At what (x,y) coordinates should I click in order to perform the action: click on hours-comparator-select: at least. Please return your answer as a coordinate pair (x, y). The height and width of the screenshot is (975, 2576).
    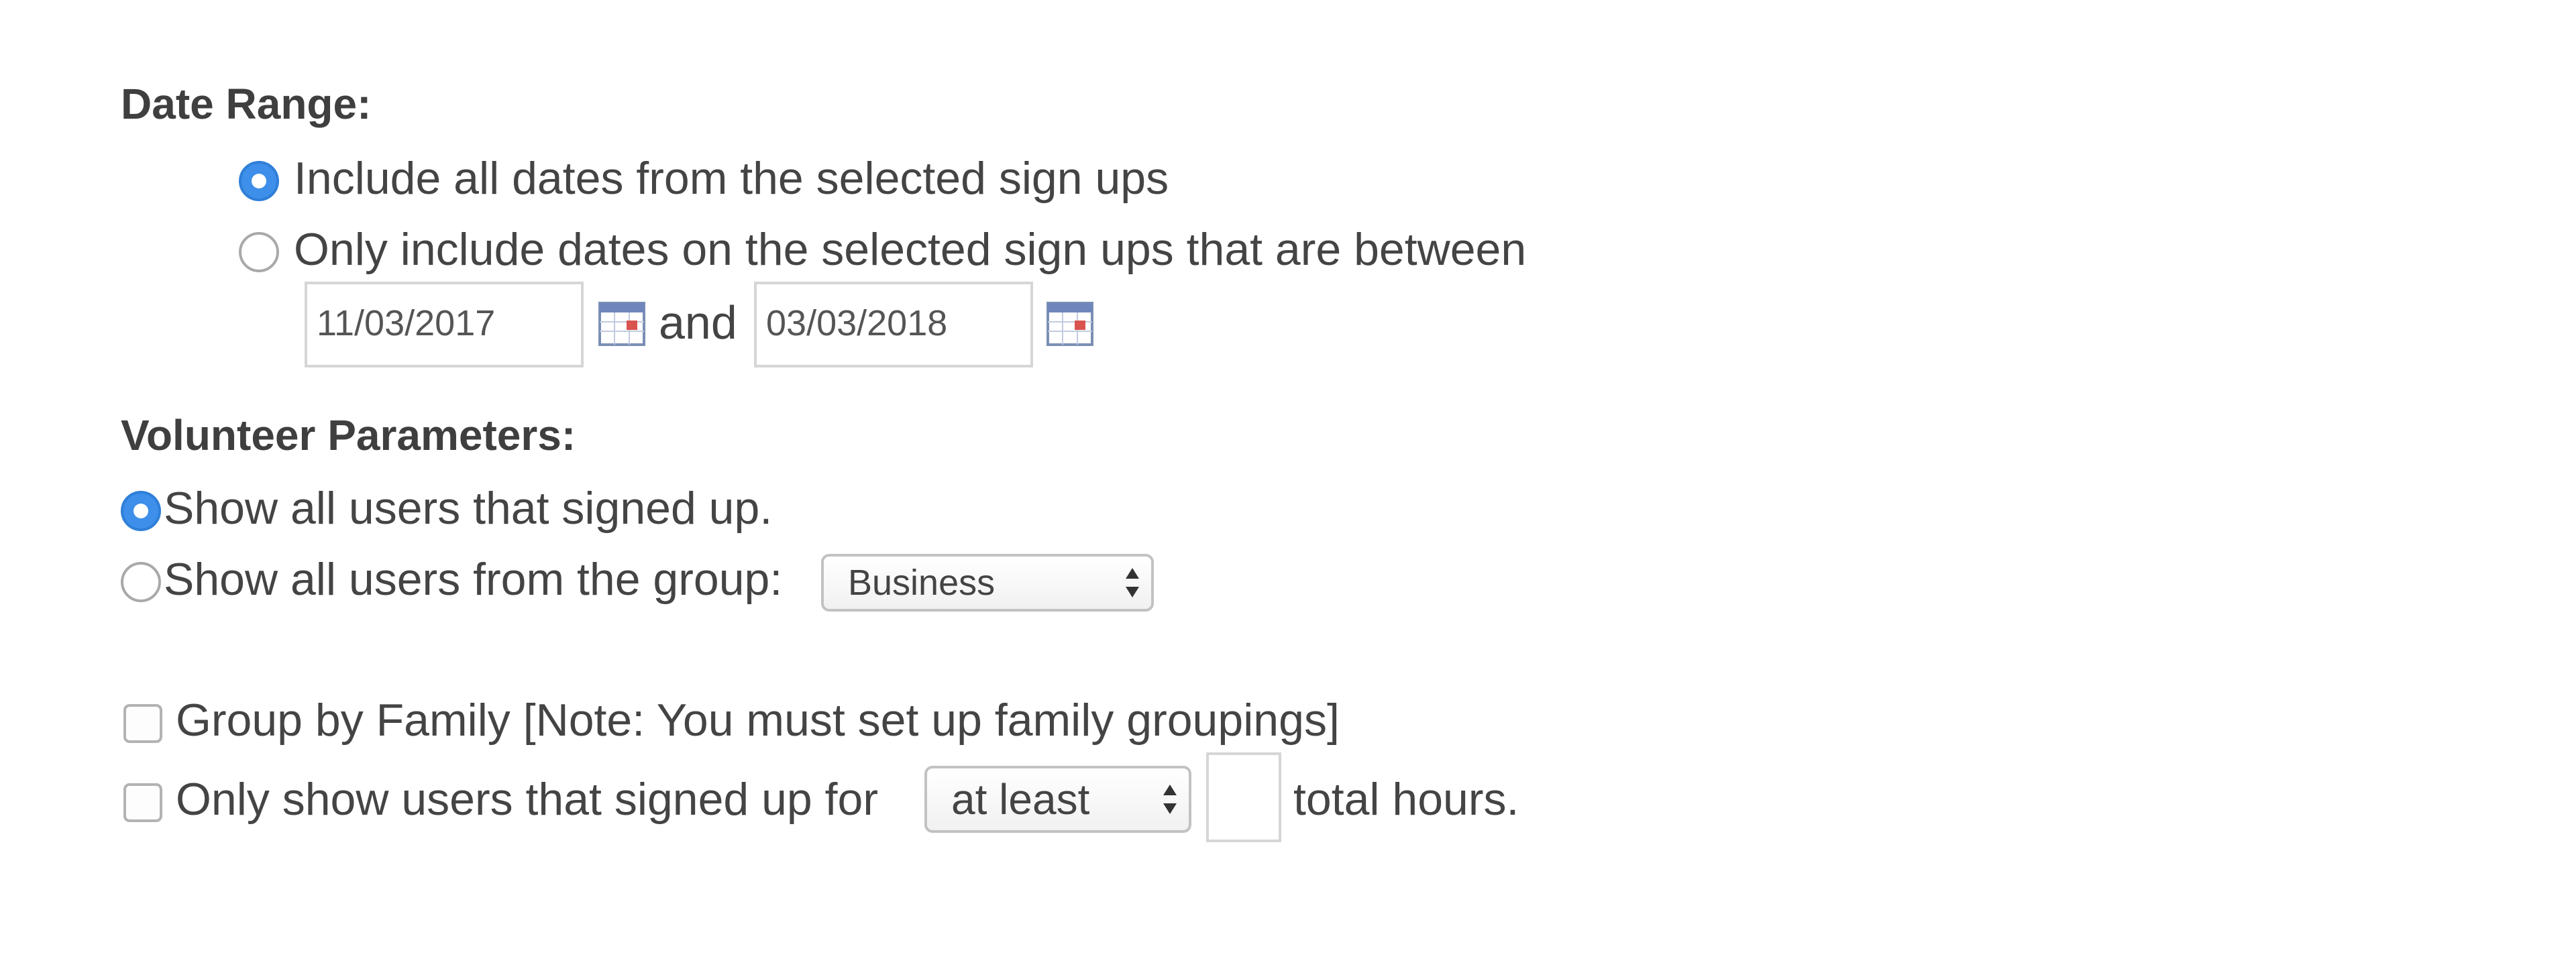
    Looking at the image, I should click on (1057, 799).